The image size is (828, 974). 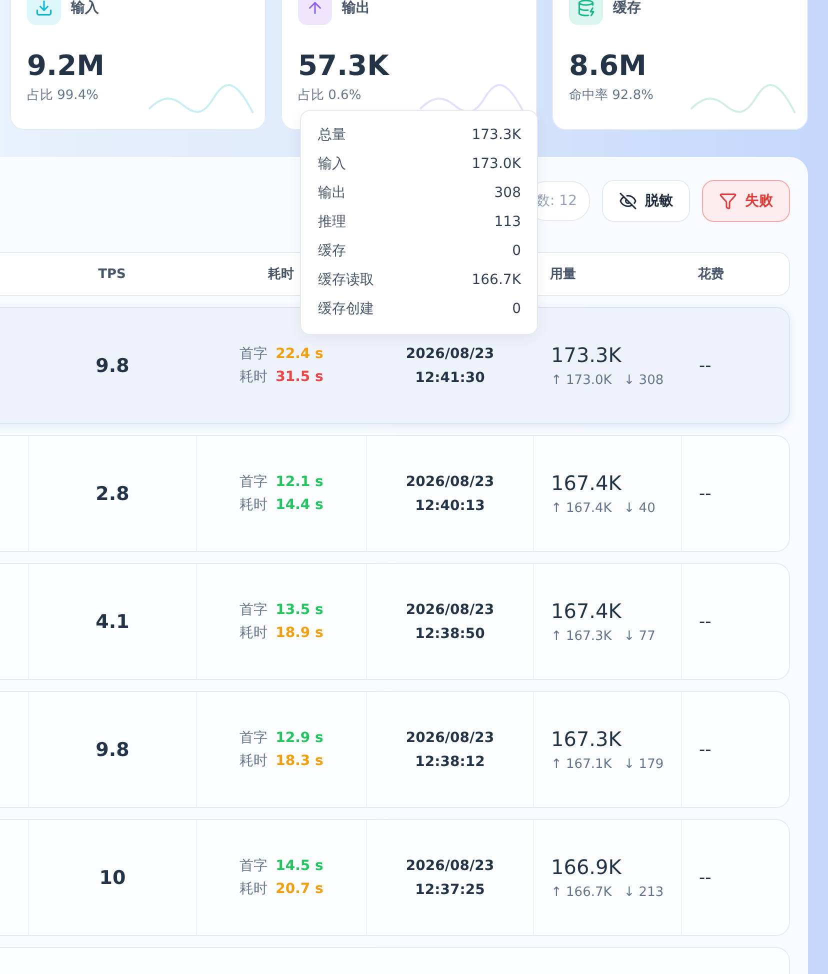 I want to click on timing-value: 12.1 s, so click(x=300, y=482).